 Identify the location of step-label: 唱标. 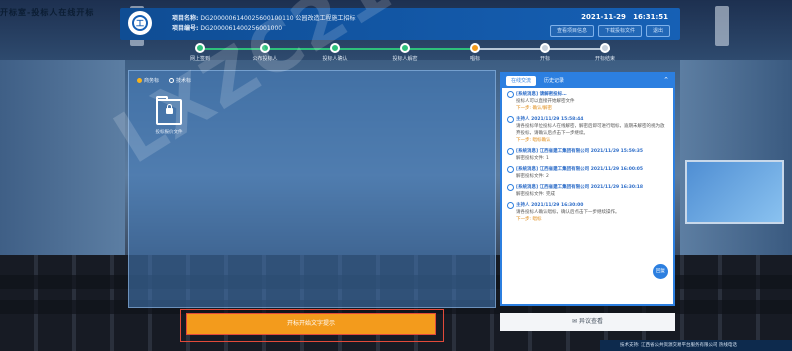
(474, 59).